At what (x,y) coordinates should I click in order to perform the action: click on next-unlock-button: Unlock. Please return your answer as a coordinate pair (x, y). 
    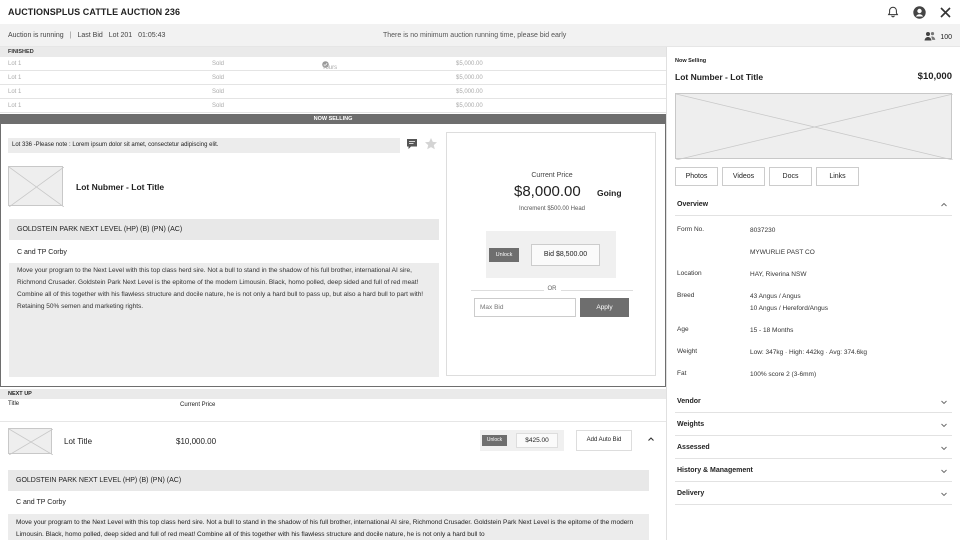
    Looking at the image, I should click on (494, 440).